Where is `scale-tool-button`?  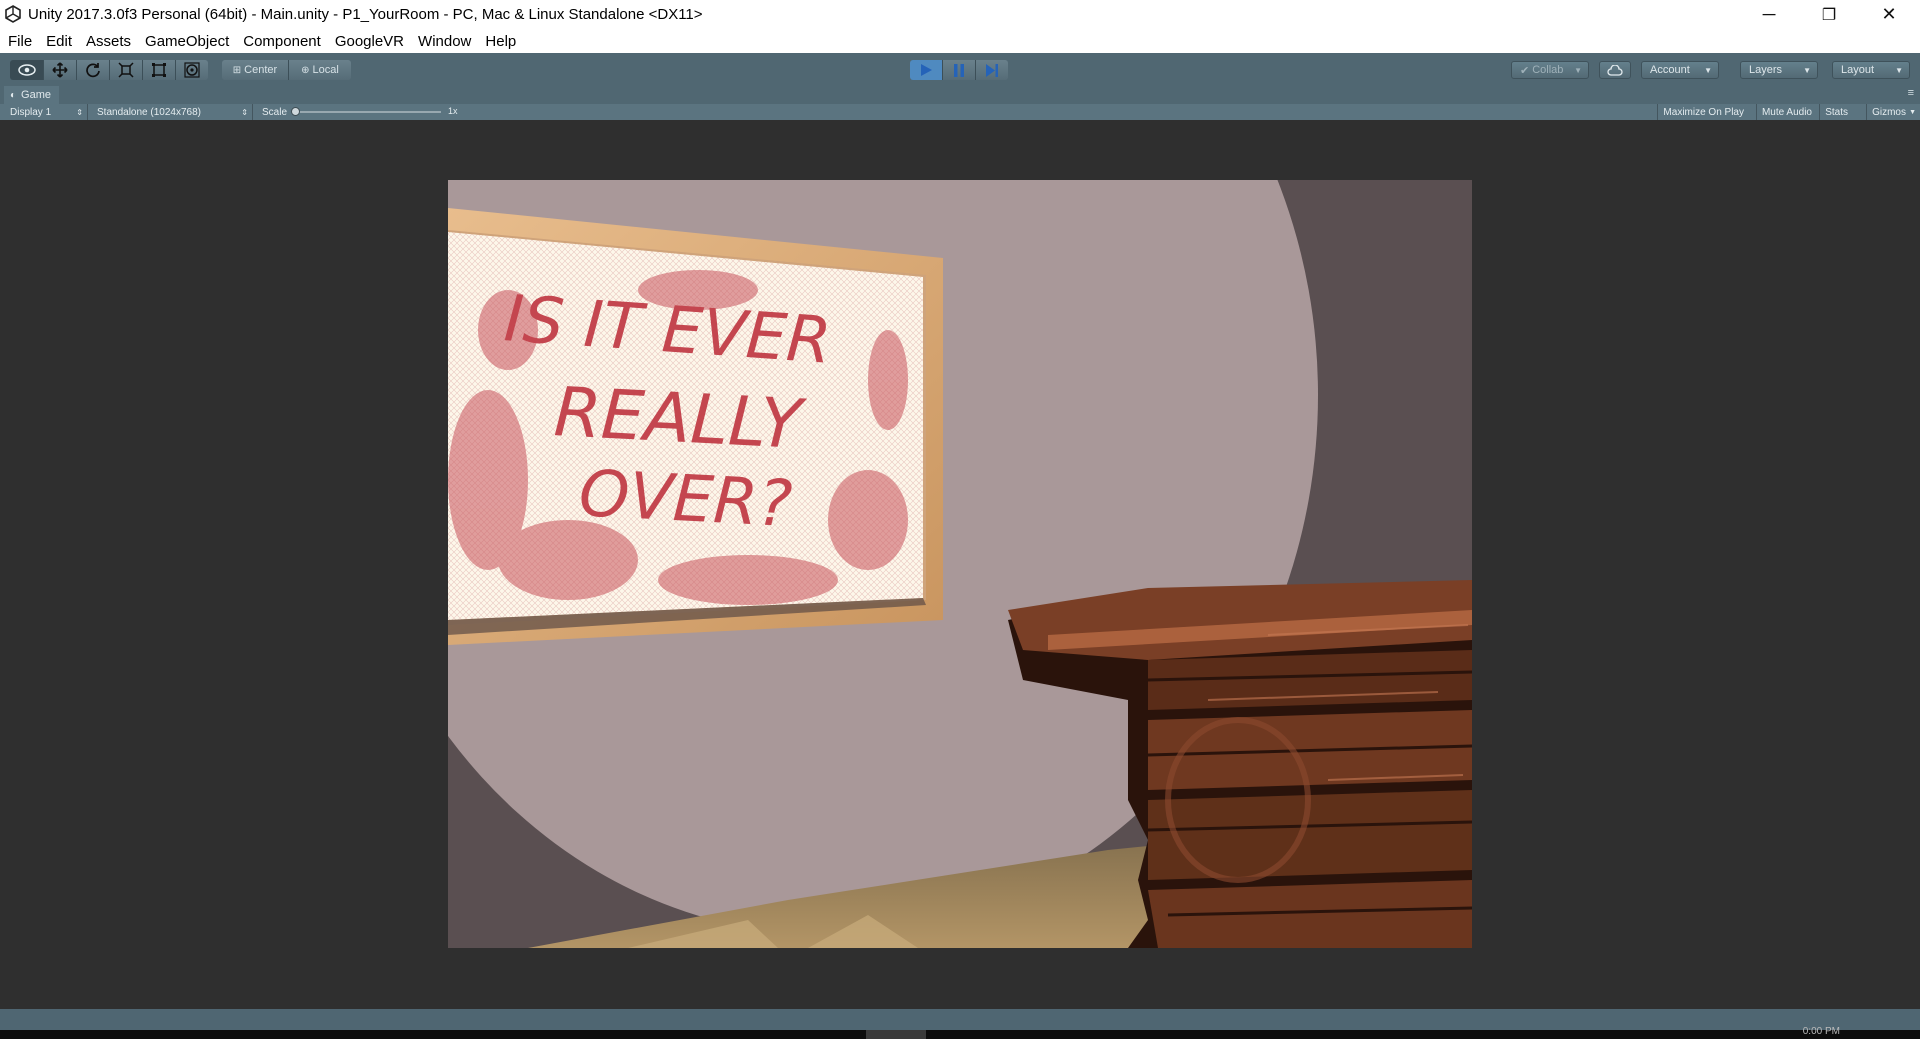
scale-tool-button is located at coordinates (126, 70).